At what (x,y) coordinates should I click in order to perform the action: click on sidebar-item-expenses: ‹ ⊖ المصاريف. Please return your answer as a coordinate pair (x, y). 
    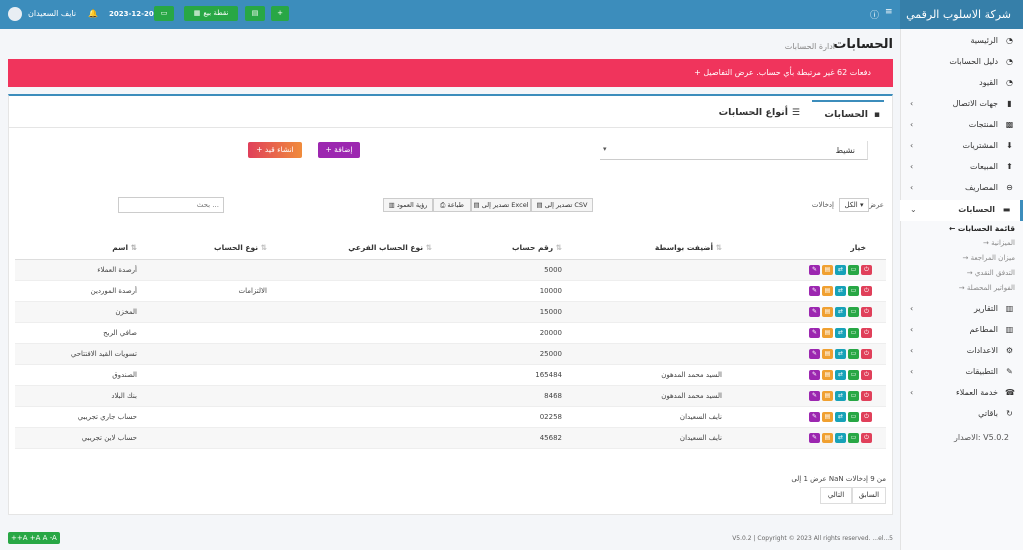
    Looking at the image, I should click on (961, 188).